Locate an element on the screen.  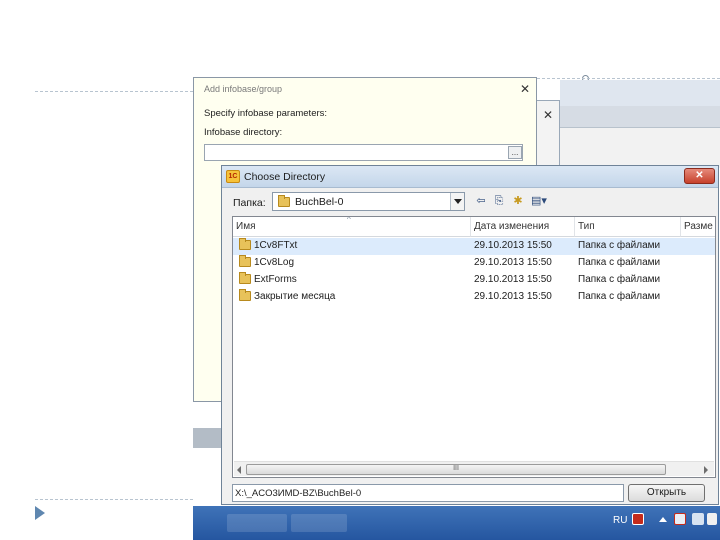
tray-expand-icon is located at coordinates (663, 519).